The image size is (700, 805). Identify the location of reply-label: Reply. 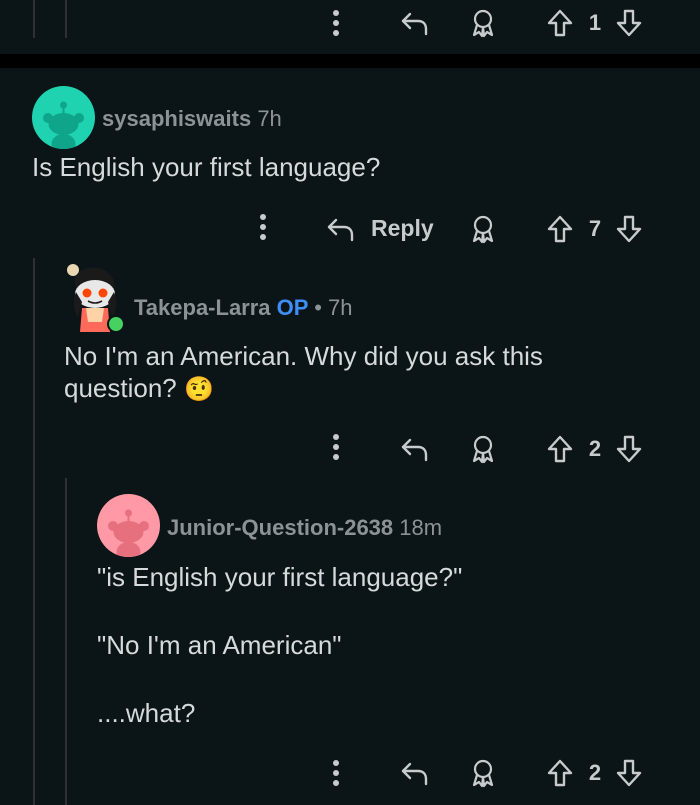
(402, 228).